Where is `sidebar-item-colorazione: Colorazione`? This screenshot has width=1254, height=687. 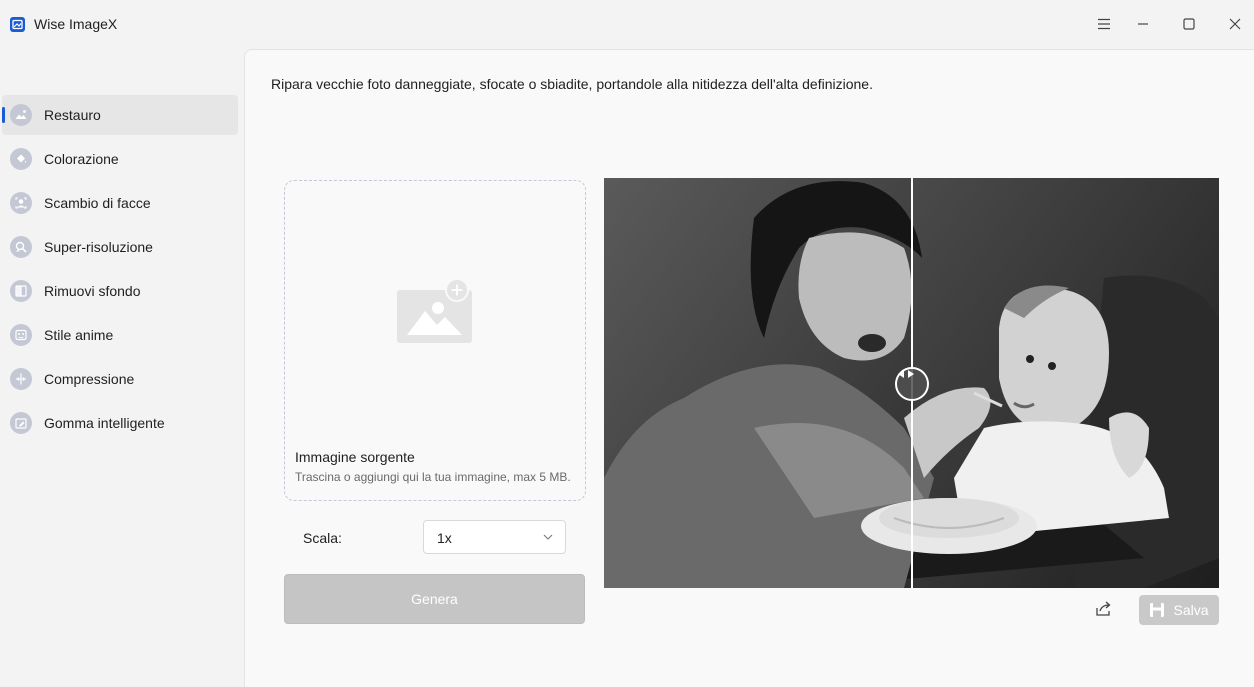 sidebar-item-colorazione: Colorazione is located at coordinates (120, 159).